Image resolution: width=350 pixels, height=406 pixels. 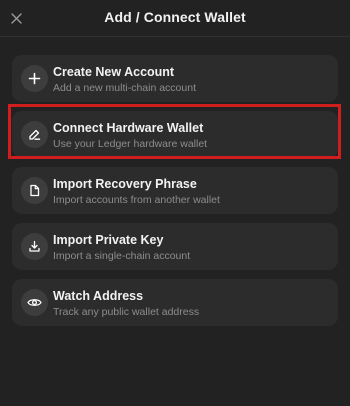 I want to click on modal-header: Add / Connect Wallet, so click(x=175, y=18).